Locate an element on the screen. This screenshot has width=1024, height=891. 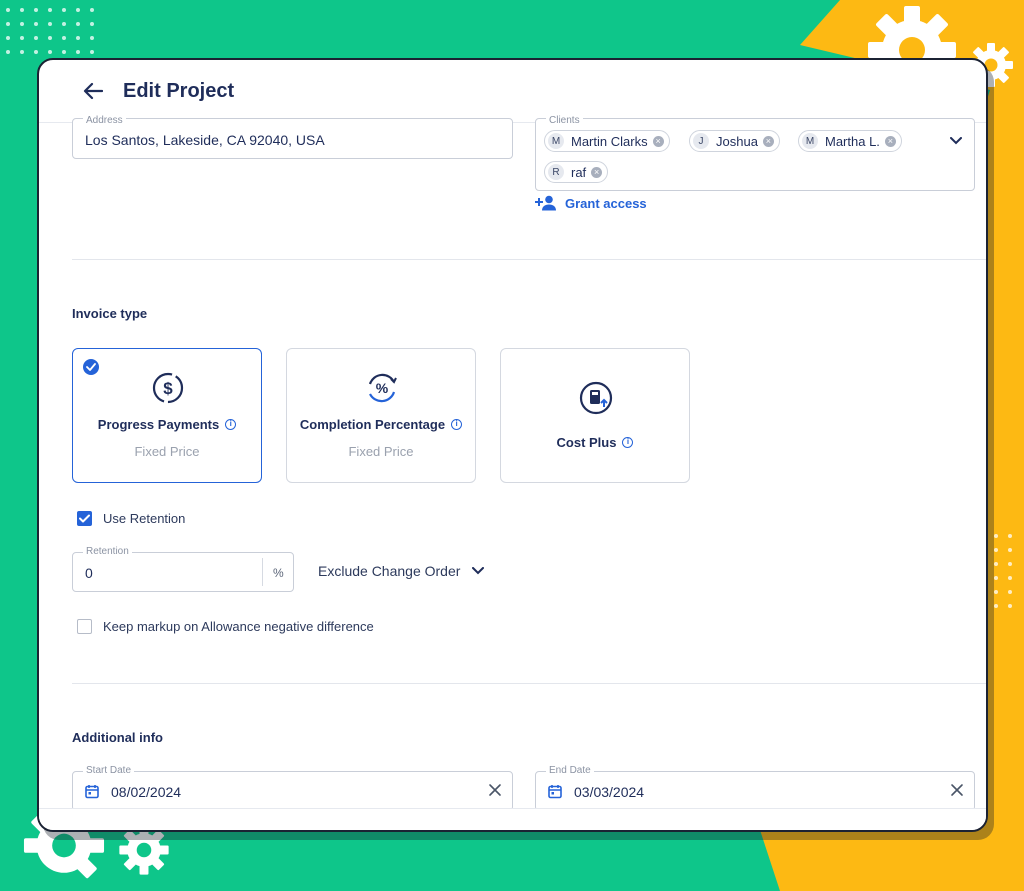
window-footer is located at coordinates (512, 819).